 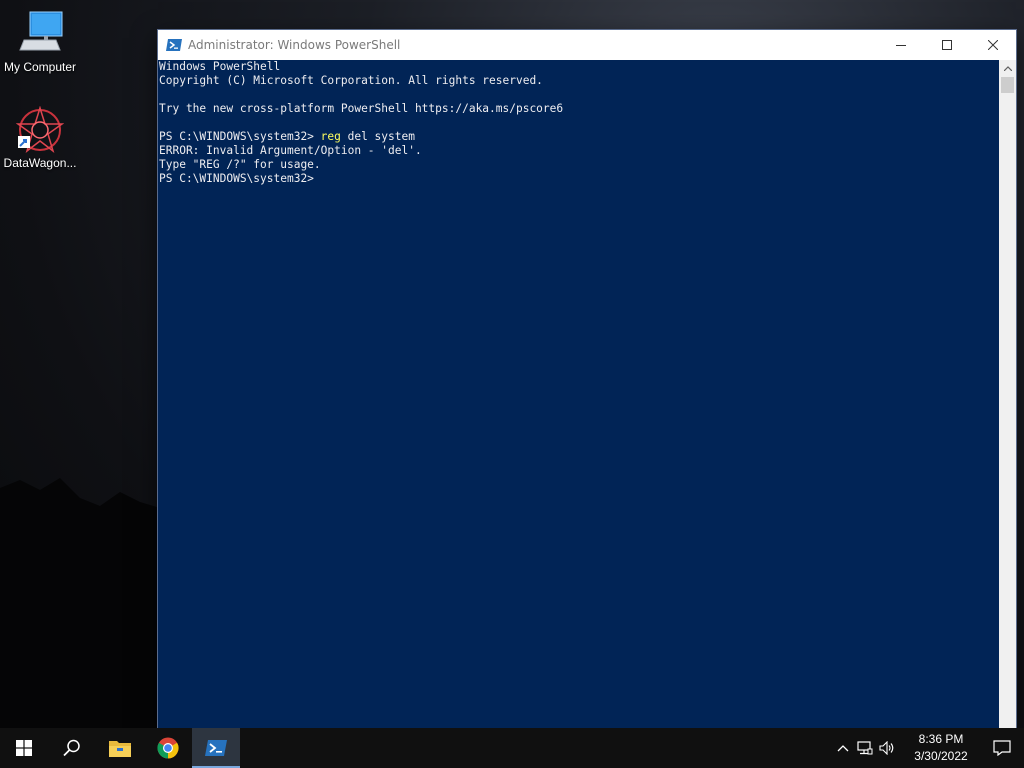 I want to click on start-button, so click(x=24, y=748).